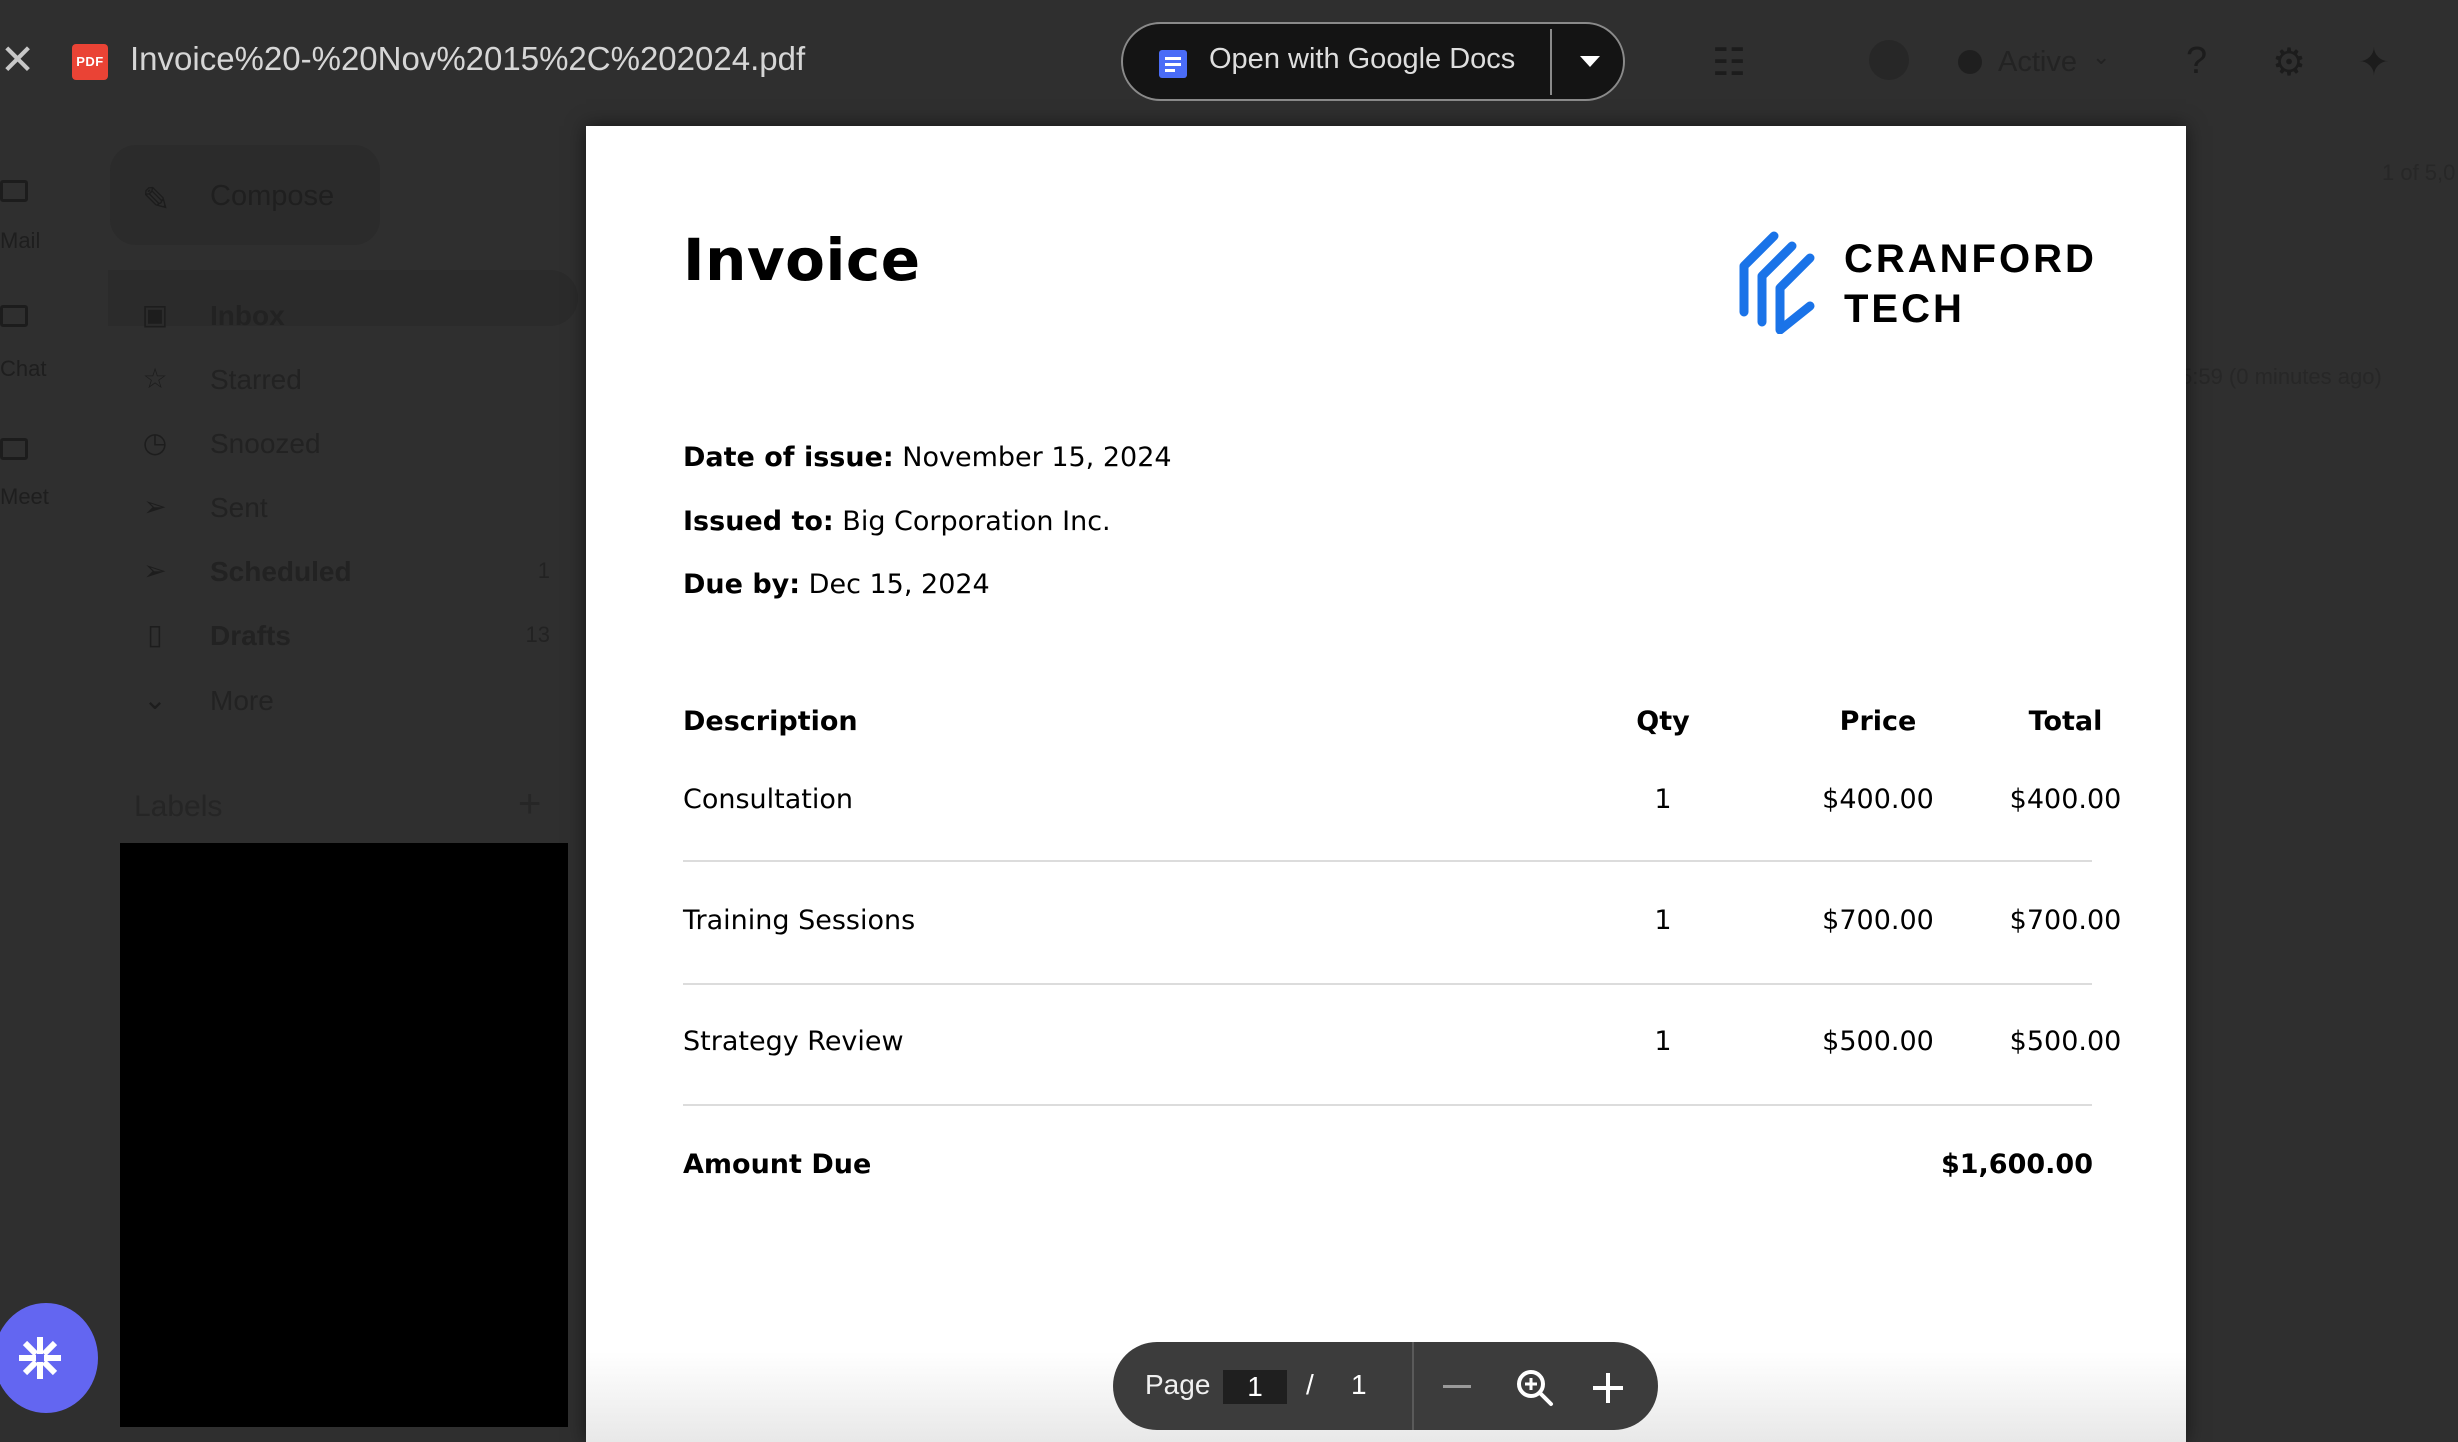  What do you see at coordinates (265, 443) in the screenshot?
I see `nav-label: Snoozed` at bounding box center [265, 443].